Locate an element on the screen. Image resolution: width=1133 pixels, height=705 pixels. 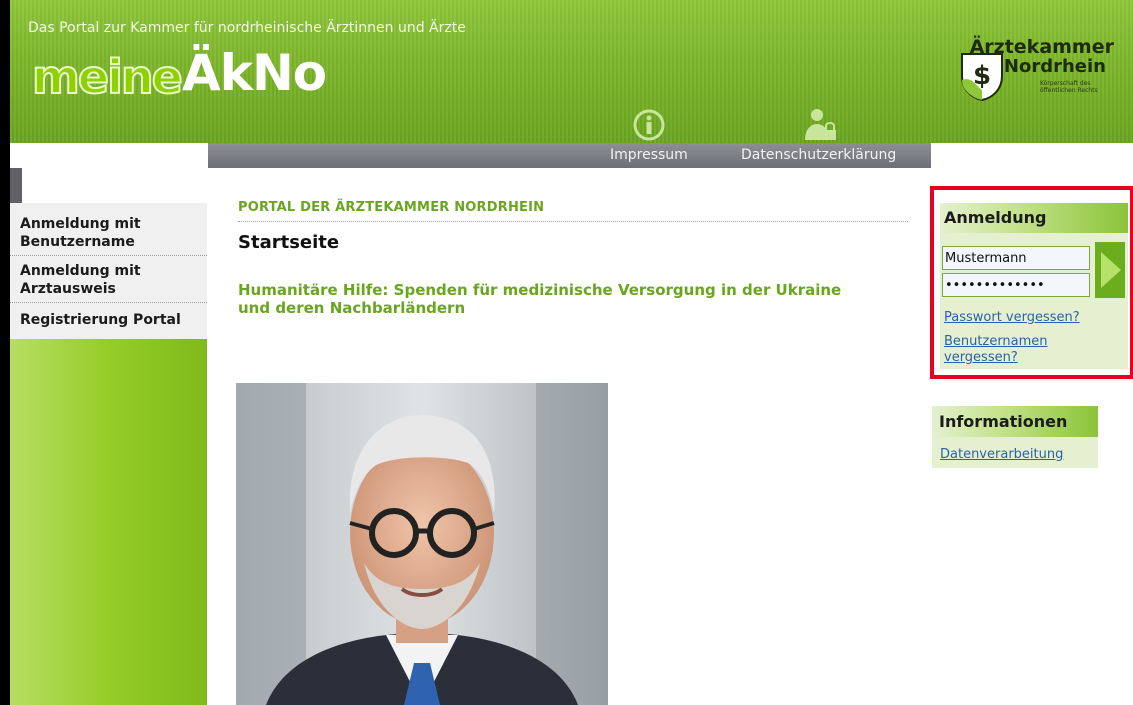
username-input is located at coordinates (1016, 258).